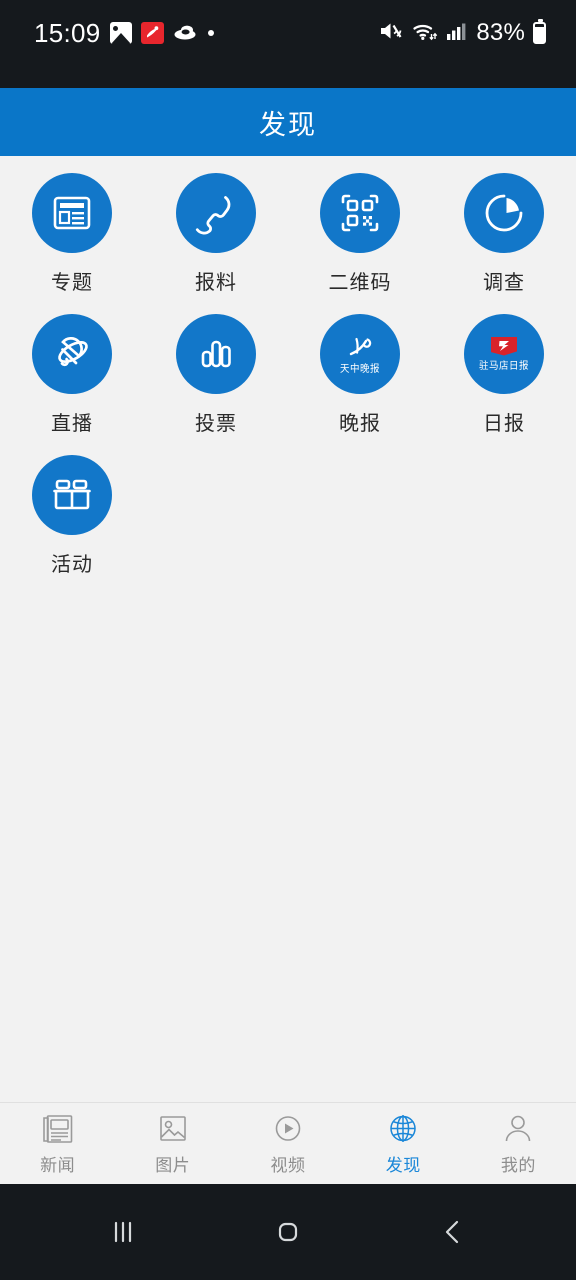  I want to click on cloud-icon, so click(185, 33).